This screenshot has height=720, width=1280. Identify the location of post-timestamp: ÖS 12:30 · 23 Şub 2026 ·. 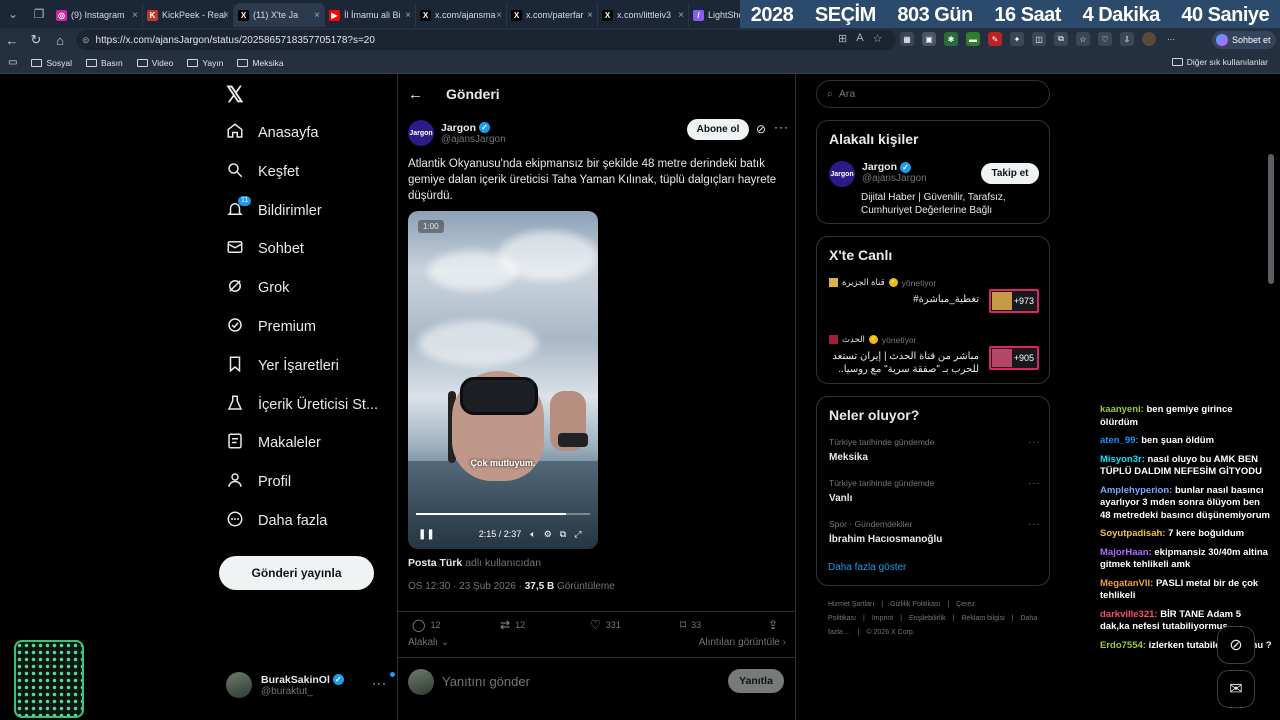
(466, 586).